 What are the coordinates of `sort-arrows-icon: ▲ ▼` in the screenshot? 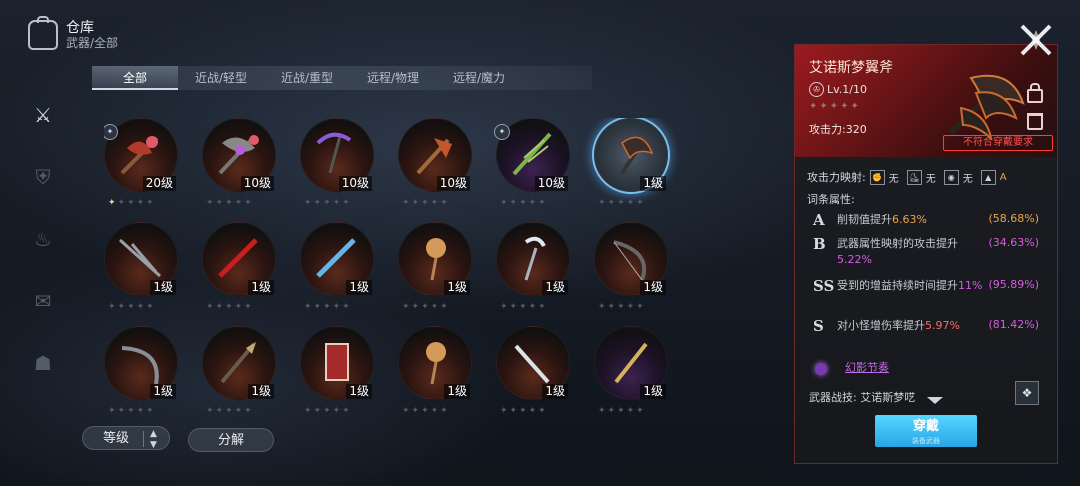 It's located at (153, 439).